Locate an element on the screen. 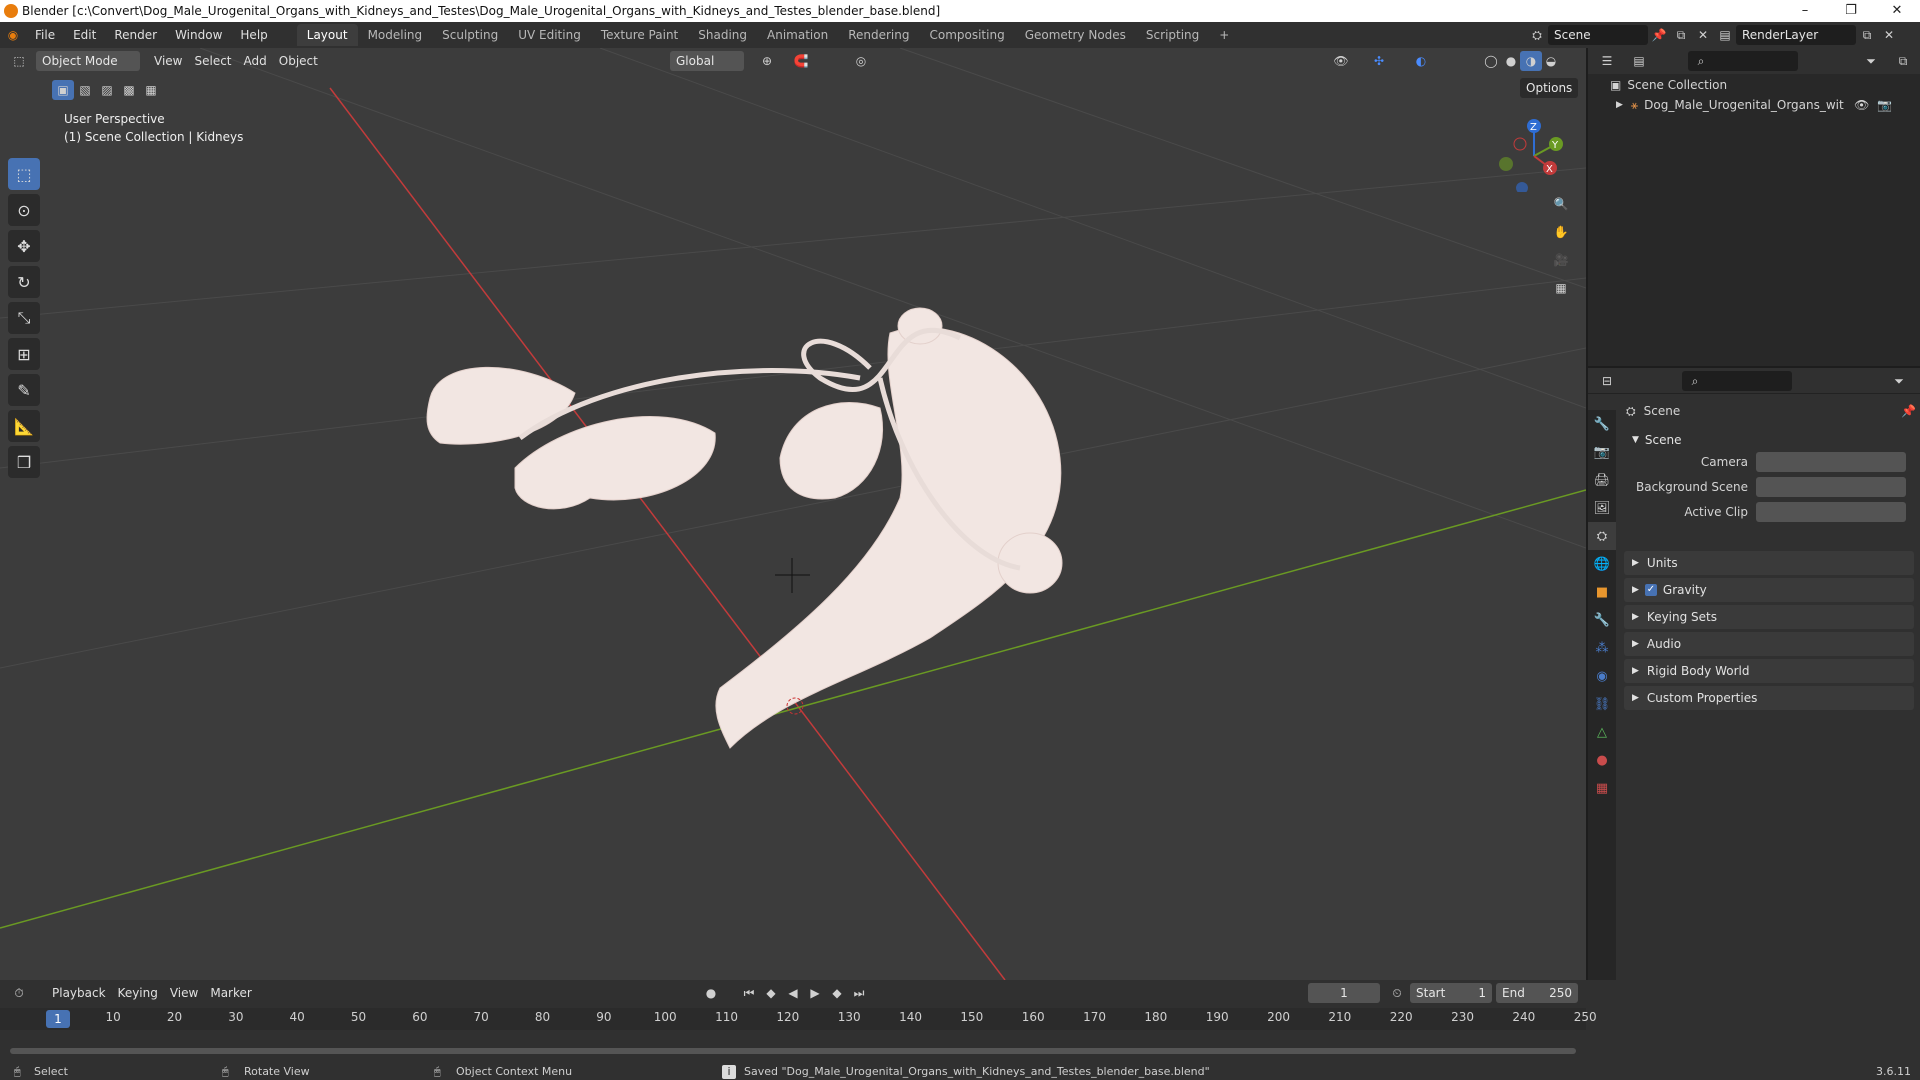 This screenshot has width=1920, height=1080. panel-scene: ▼ Scene is located at coordinates (1769, 440).